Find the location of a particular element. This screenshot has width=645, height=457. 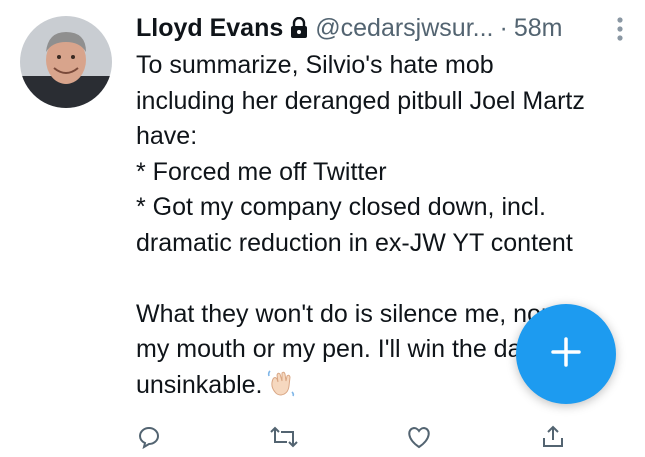

retweet-button is located at coordinates (284, 438).